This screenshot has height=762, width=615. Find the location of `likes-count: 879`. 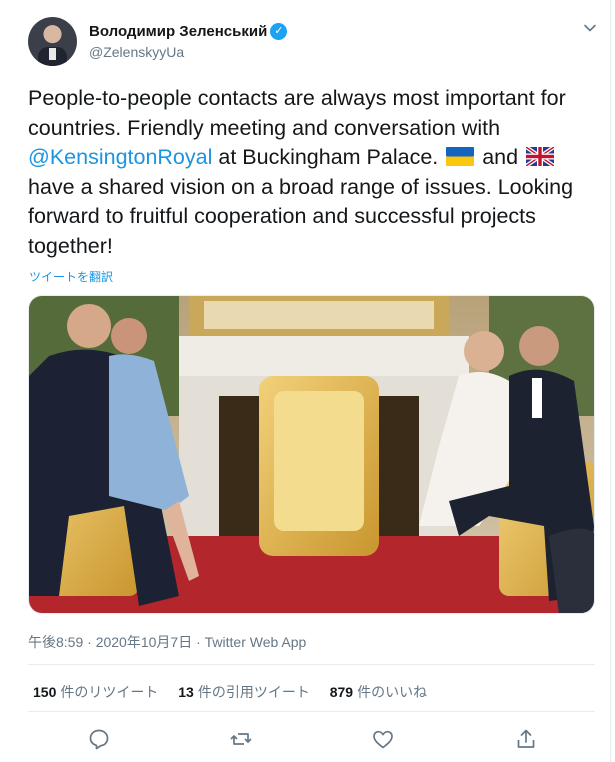

likes-count: 879 is located at coordinates (341, 692).